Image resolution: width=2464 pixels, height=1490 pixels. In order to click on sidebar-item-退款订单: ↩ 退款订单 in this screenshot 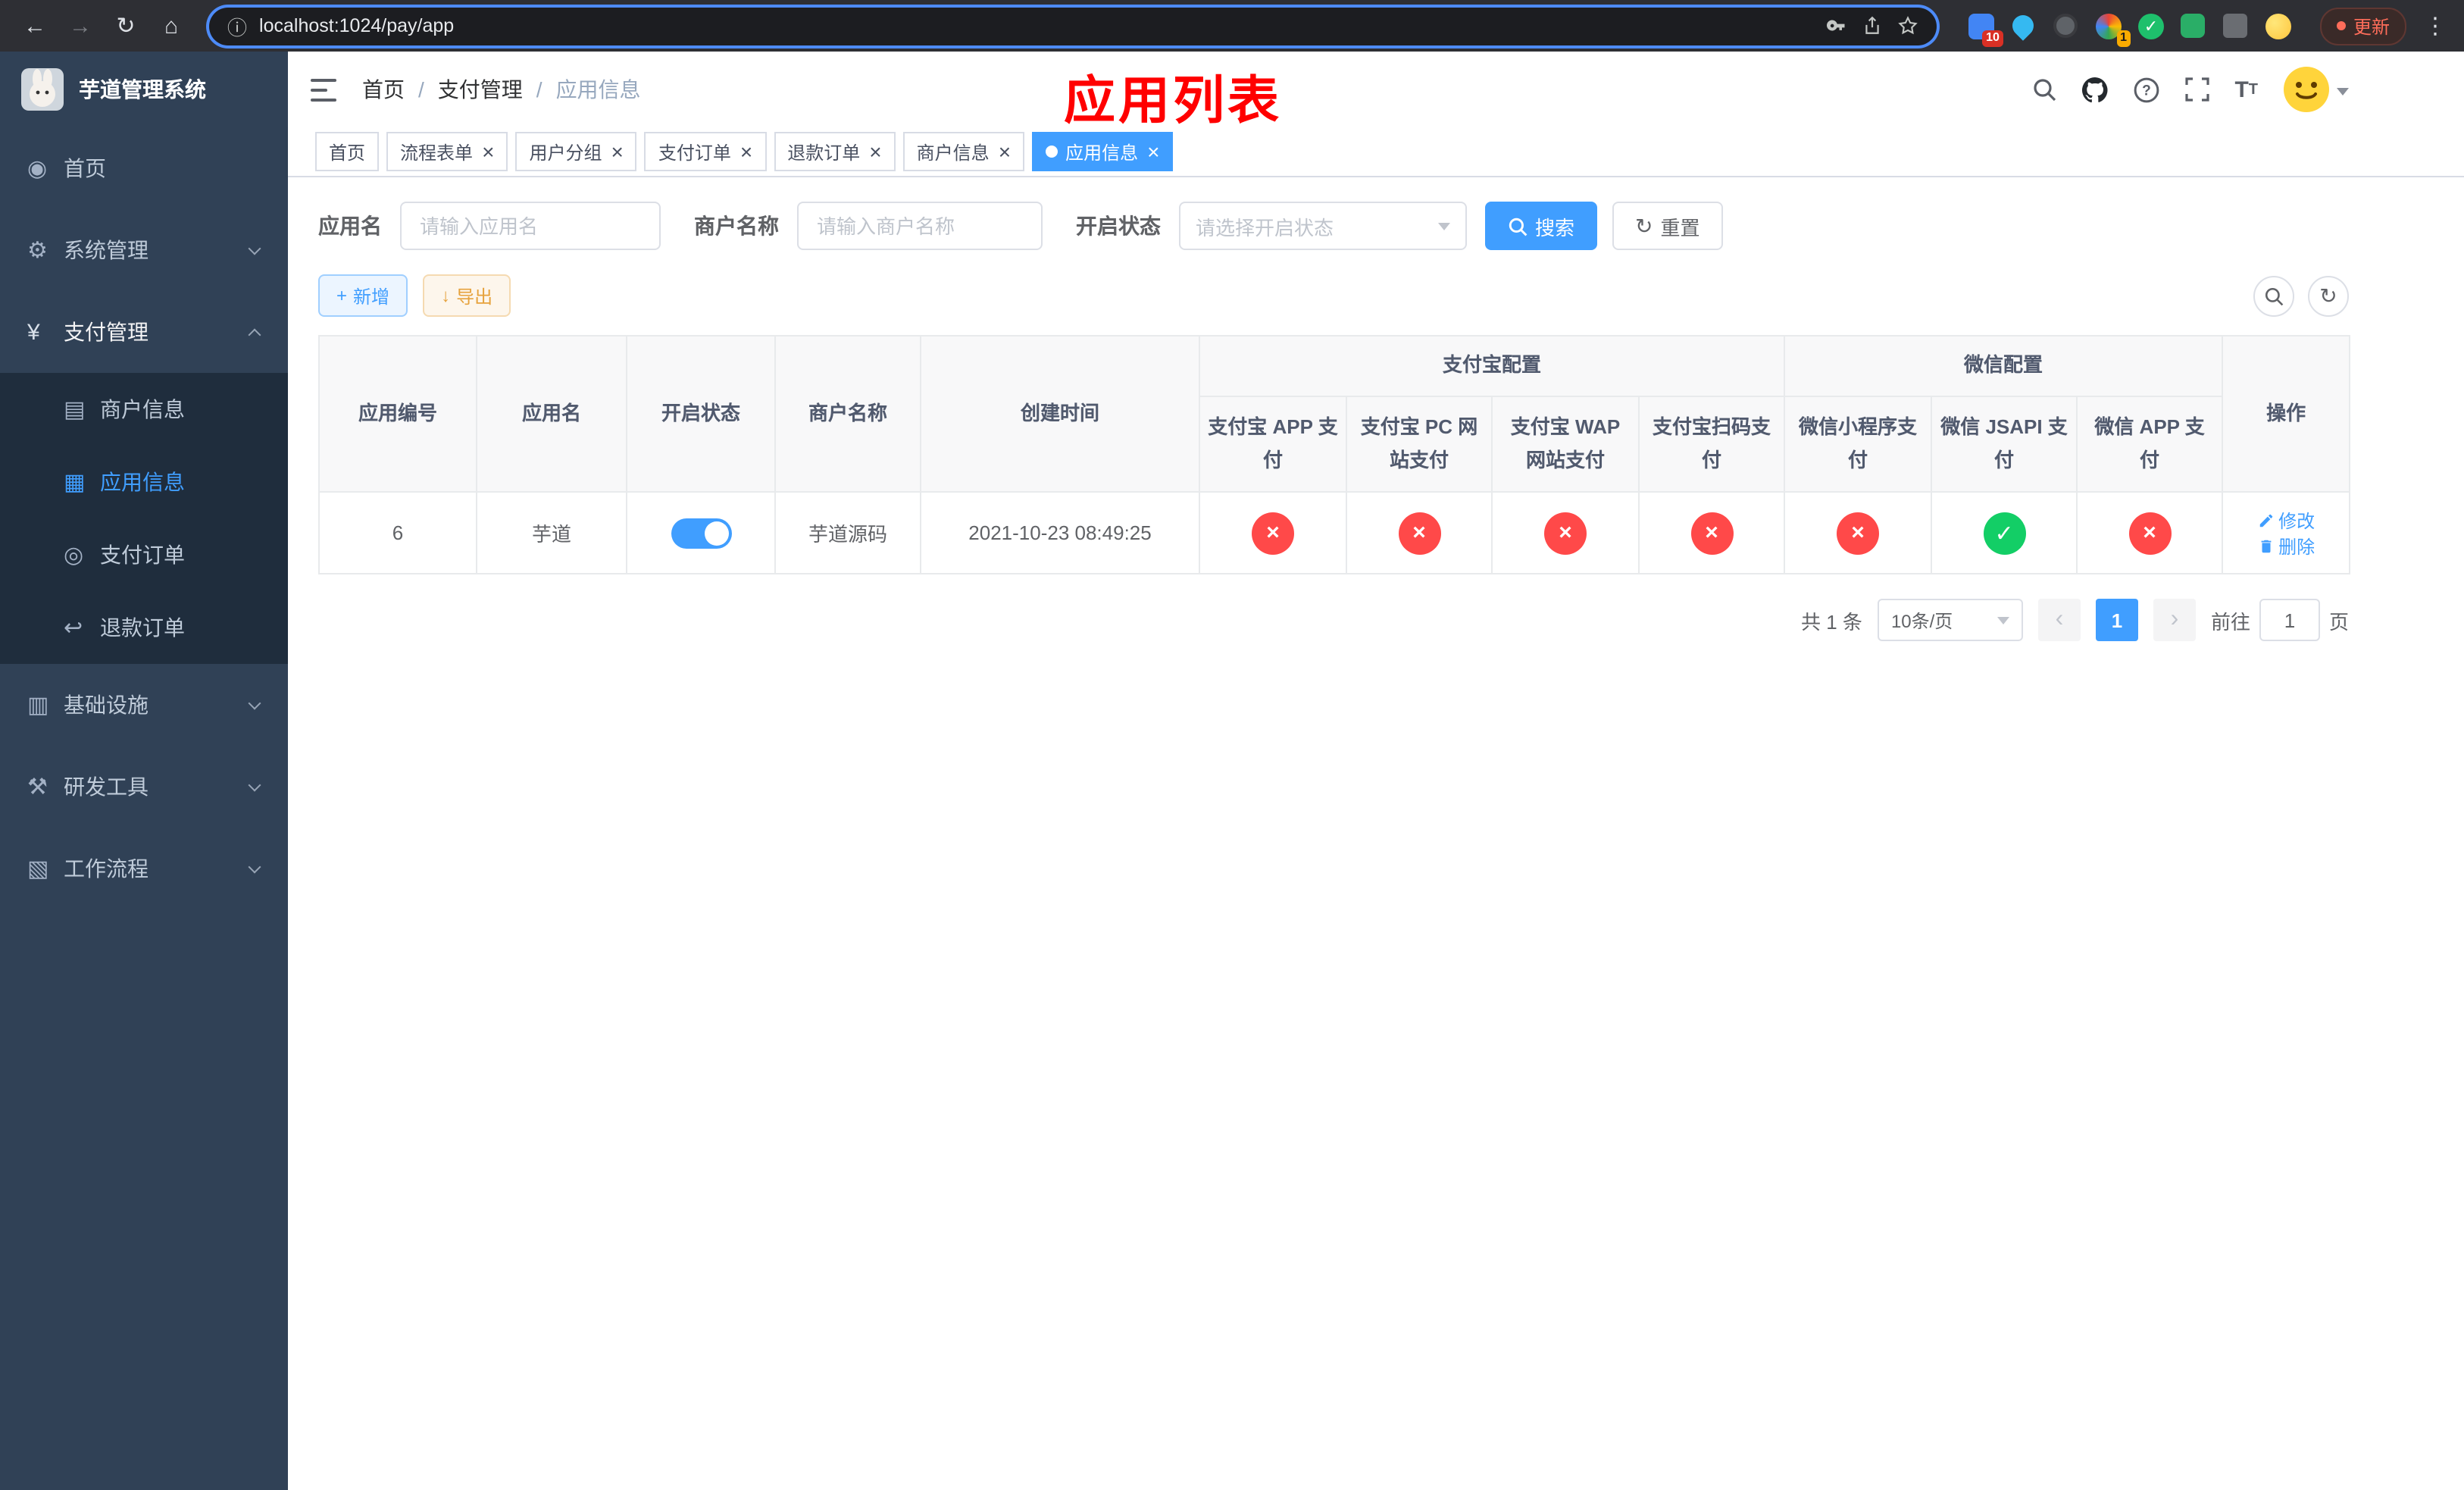, I will do `click(144, 627)`.